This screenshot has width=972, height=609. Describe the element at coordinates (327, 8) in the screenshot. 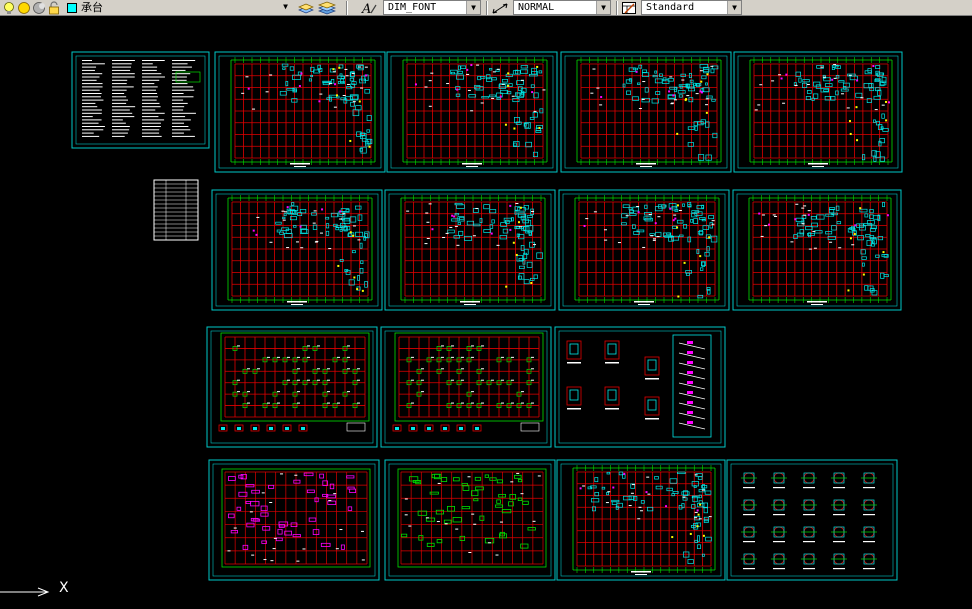

I see `layers-icon` at that location.